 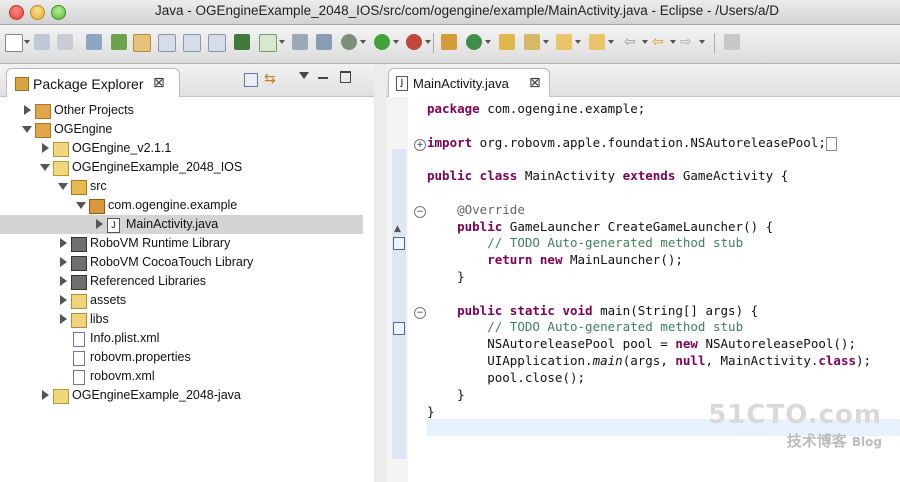 I want to click on new-icon, so click(x=14, y=43).